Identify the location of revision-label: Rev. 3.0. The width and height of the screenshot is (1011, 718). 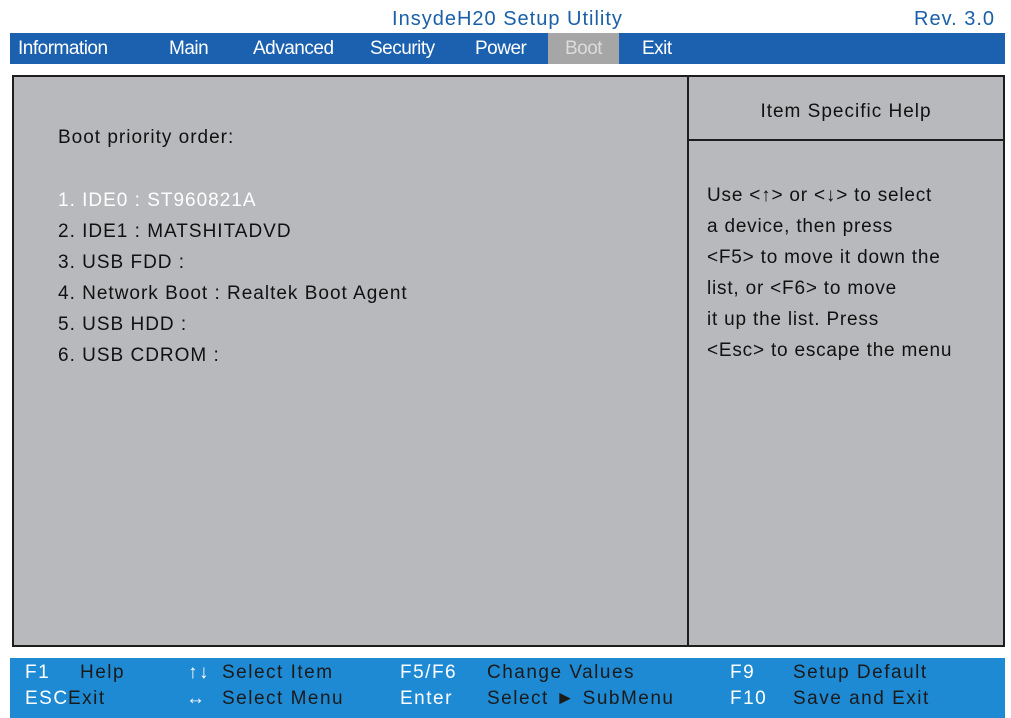
(954, 19).